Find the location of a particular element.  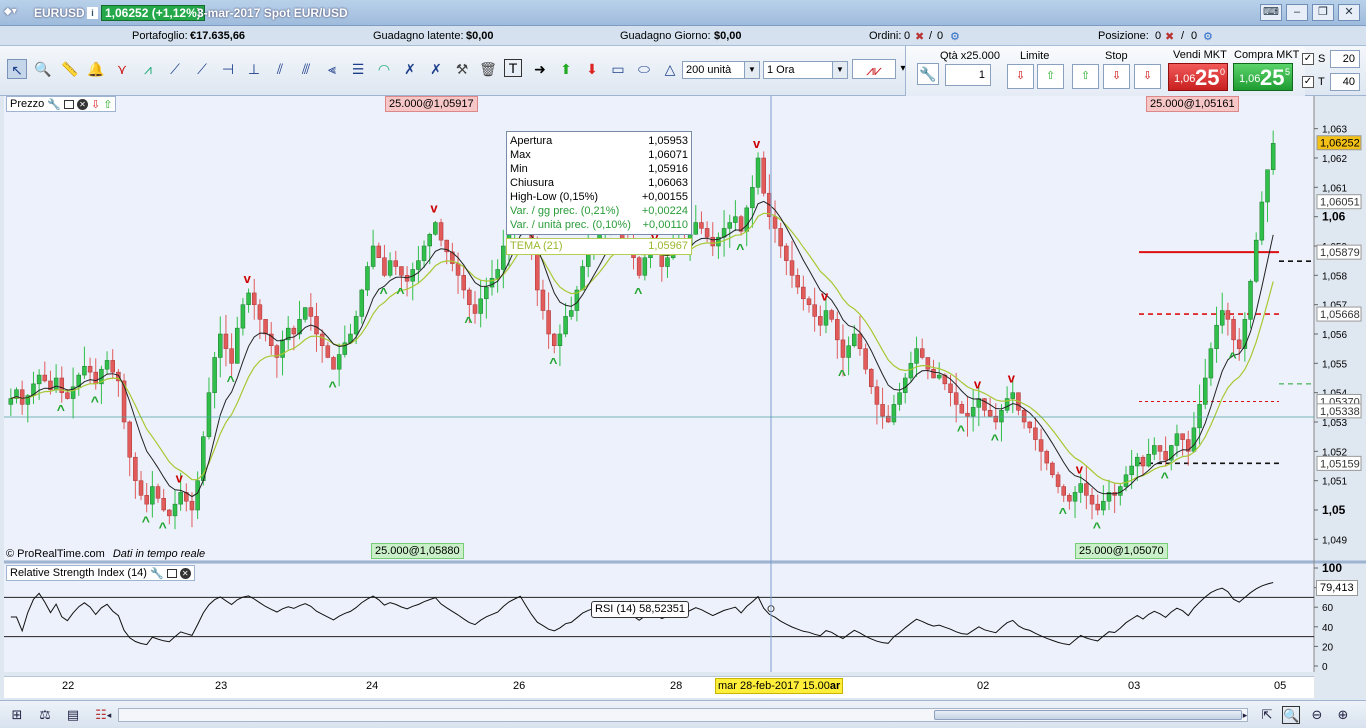

restore-button: ❐ is located at coordinates (1323, 12).